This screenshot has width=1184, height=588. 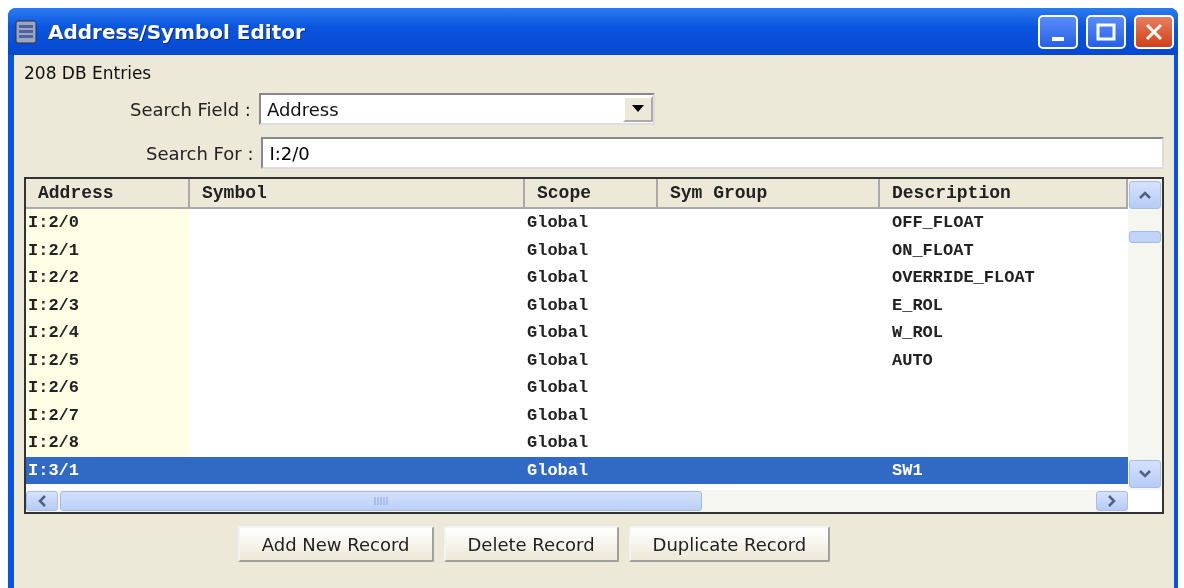 What do you see at coordinates (1145, 474) in the screenshot?
I see `scroll-down-button` at bounding box center [1145, 474].